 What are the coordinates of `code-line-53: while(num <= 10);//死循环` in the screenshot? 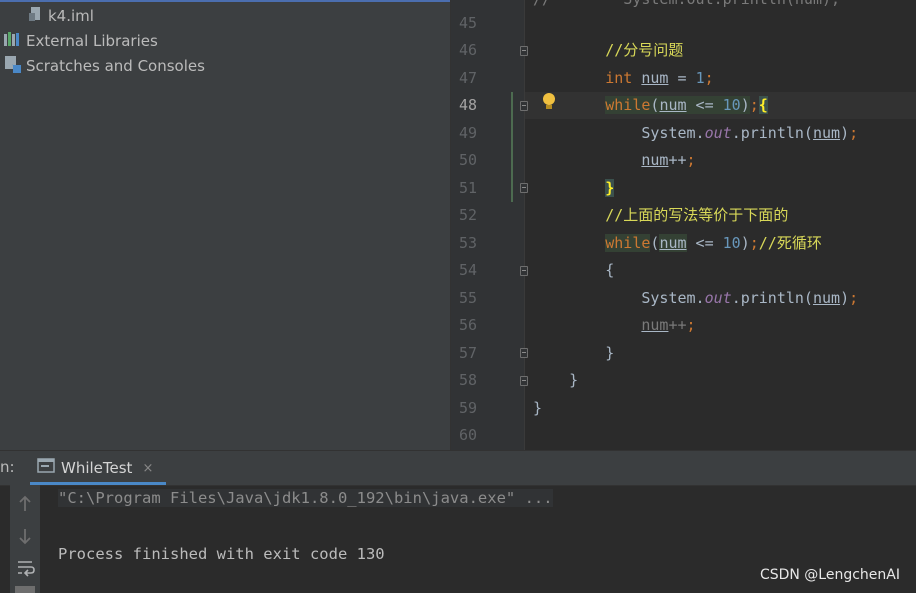 It's located at (713, 243).